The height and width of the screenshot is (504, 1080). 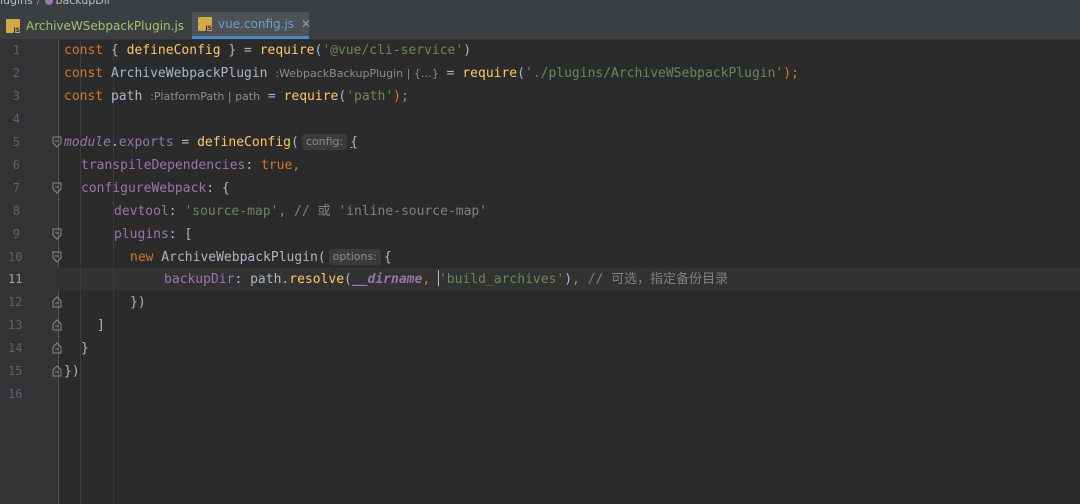 What do you see at coordinates (16, 142) in the screenshot?
I see `line-number: 5` at bounding box center [16, 142].